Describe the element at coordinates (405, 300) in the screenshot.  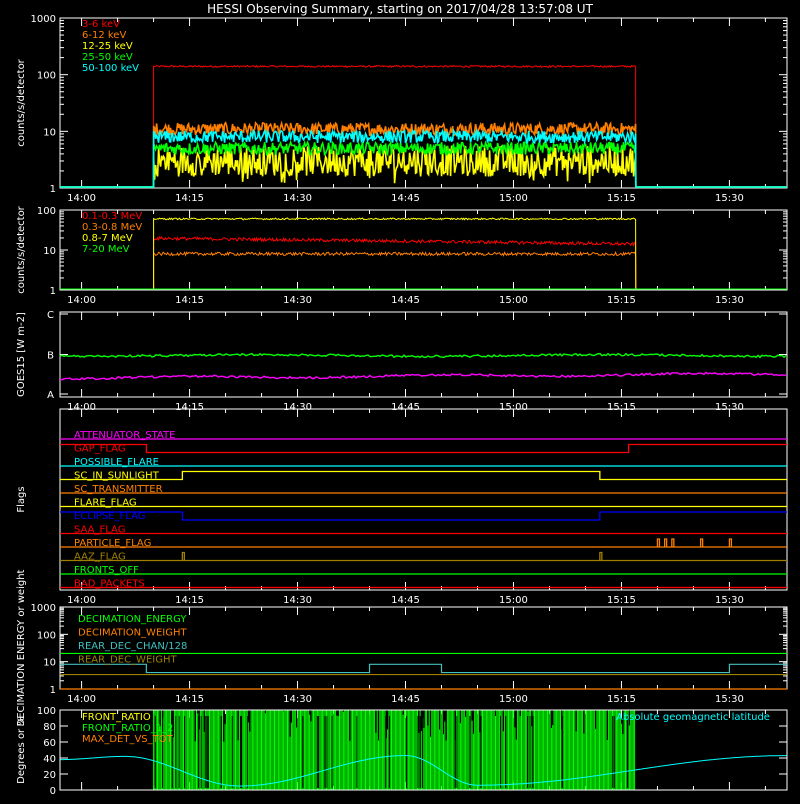
I see `gamma-xtick-label: 14:45` at that location.